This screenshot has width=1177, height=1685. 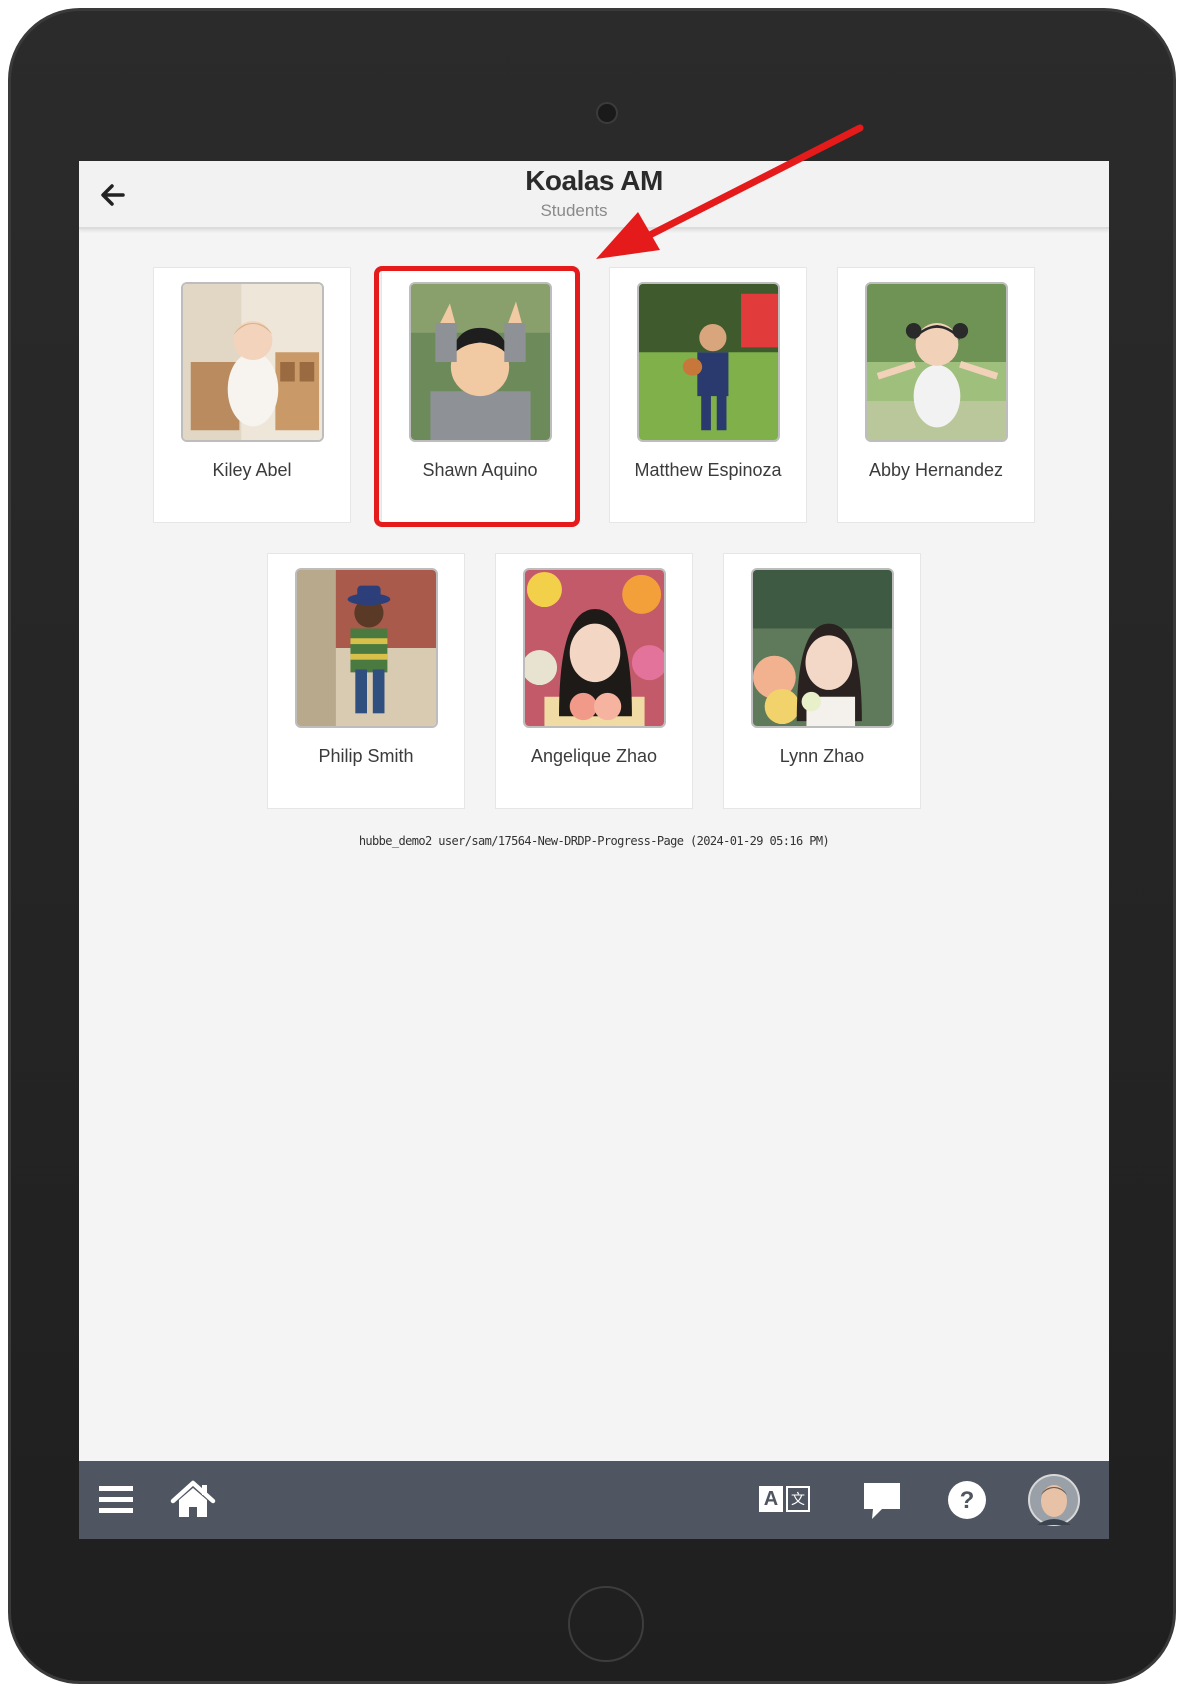 I want to click on student-card: Philip Smith, so click(x=366, y=681).